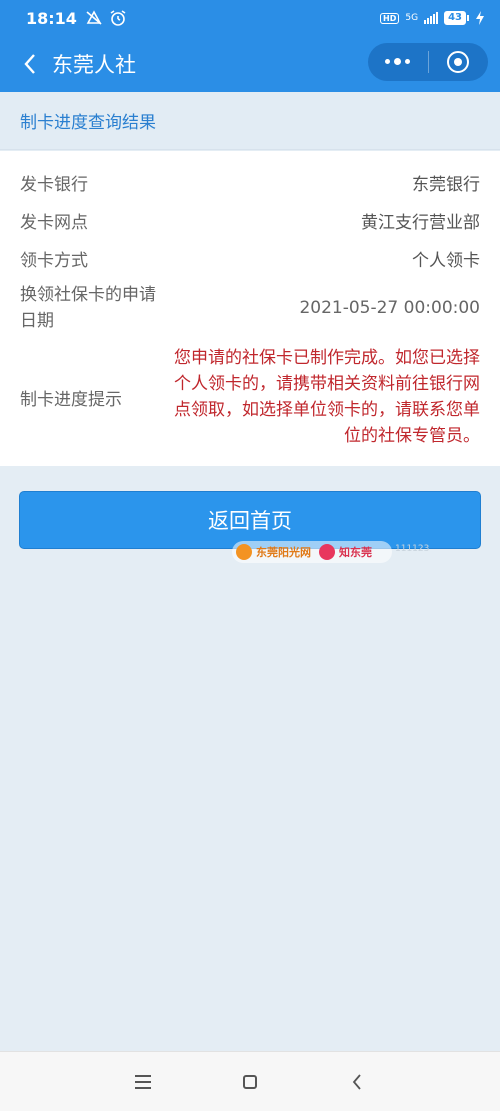  What do you see at coordinates (71, 399) in the screenshot?
I see `detail-label: 制卡进度提示` at bounding box center [71, 399].